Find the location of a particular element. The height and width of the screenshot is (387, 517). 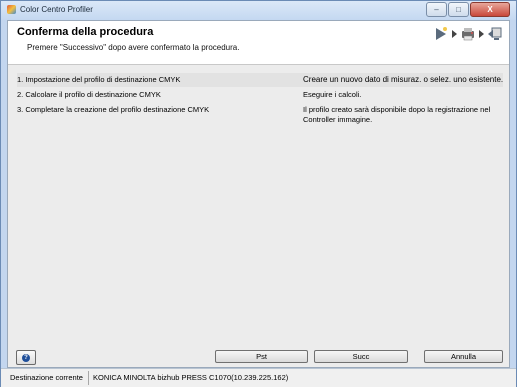

window-controls: – □ X is located at coordinates (467, 9).